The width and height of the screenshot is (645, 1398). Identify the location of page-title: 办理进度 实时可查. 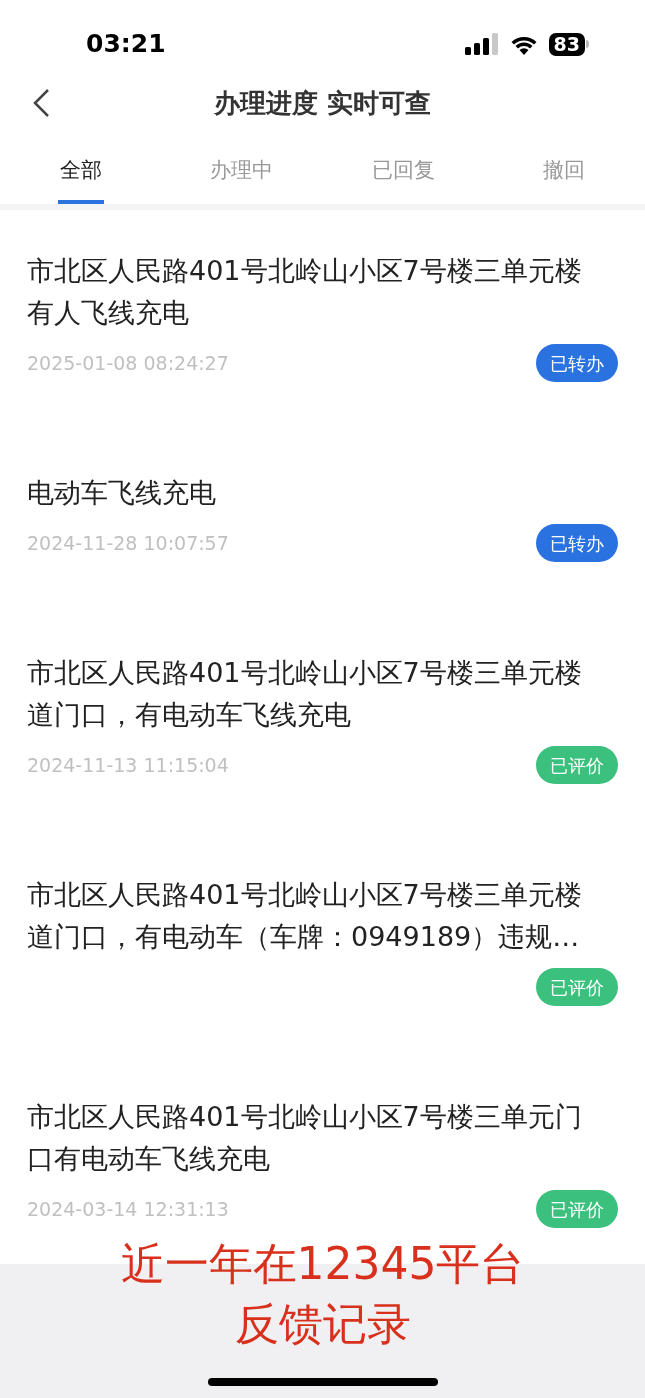
(322, 103).